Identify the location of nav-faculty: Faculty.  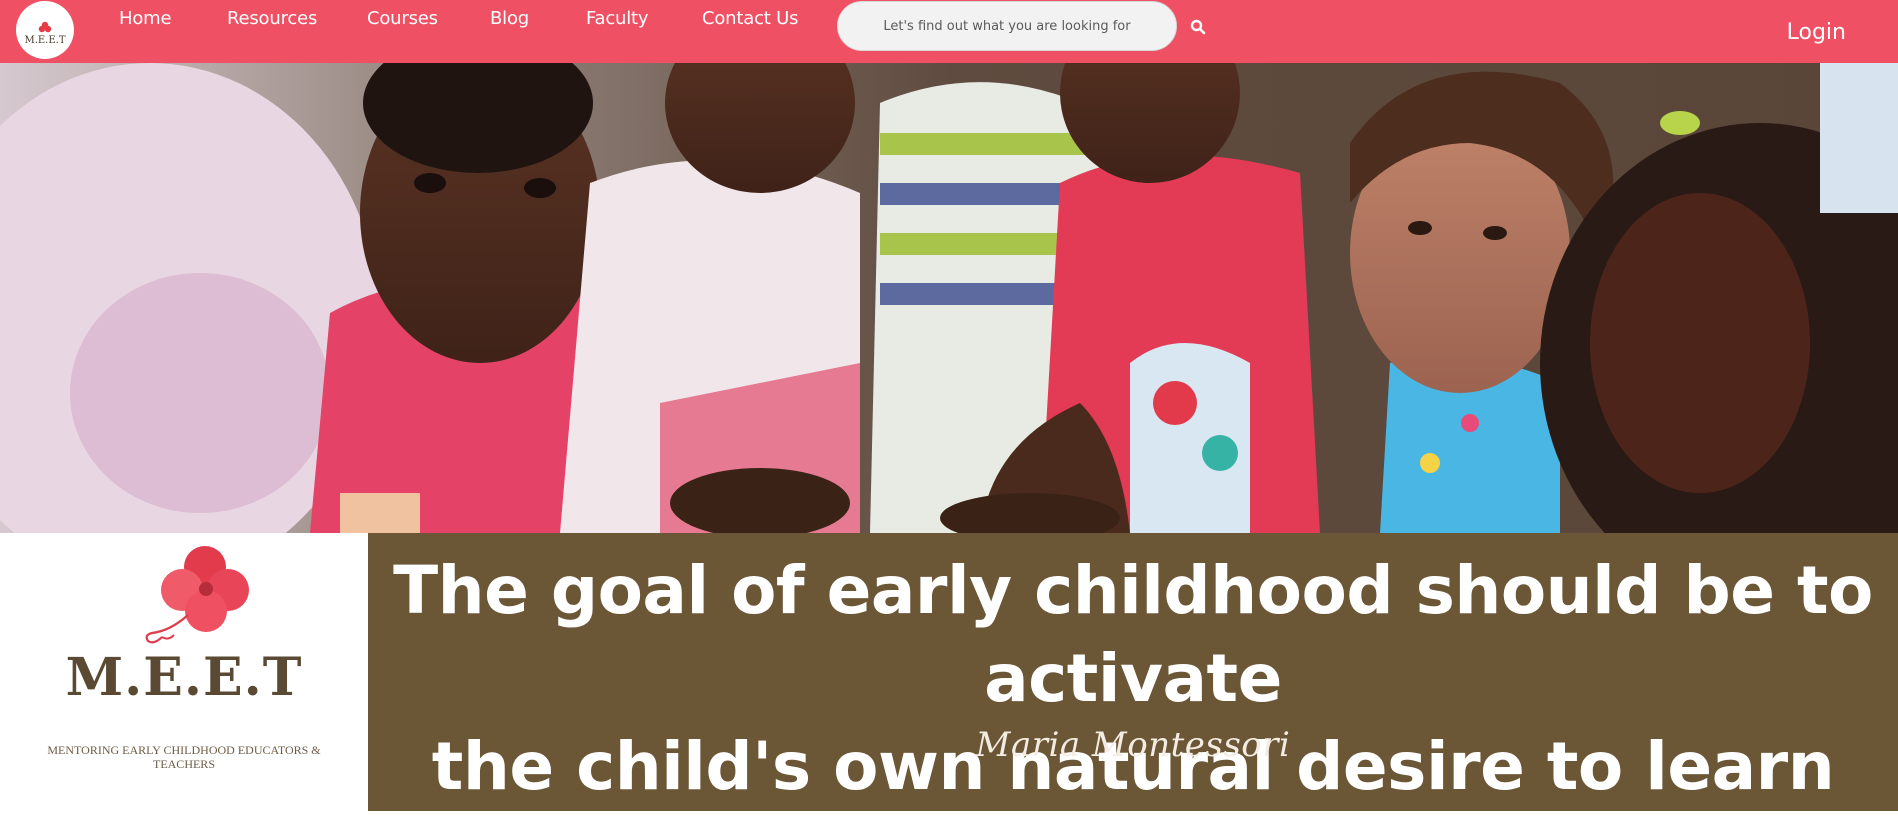
(617, 20).